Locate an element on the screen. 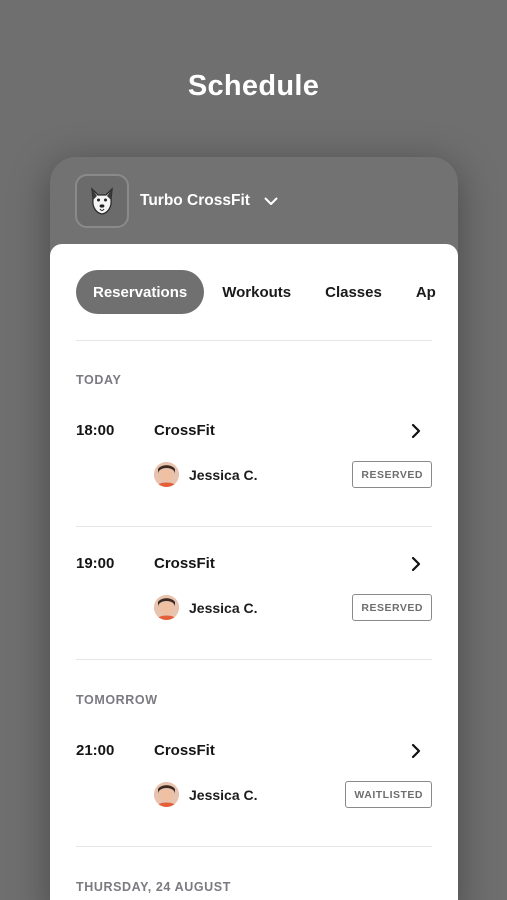 This screenshot has width=507, height=900. tab-appointments: Ap is located at coordinates (426, 292).